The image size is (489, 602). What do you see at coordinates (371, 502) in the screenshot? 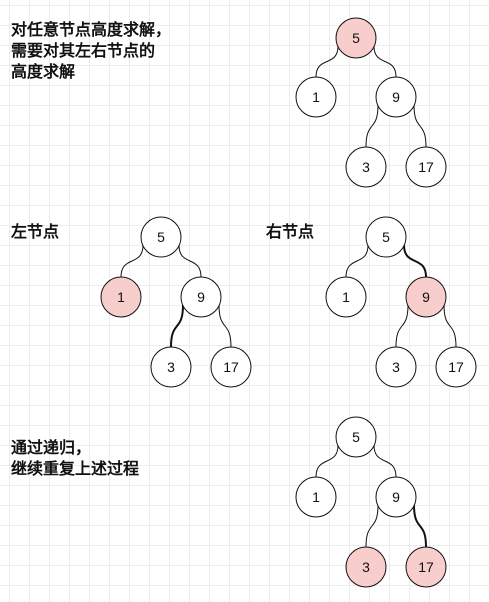
I see `tree-recursion: 5 1 9 3 17` at bounding box center [371, 502].